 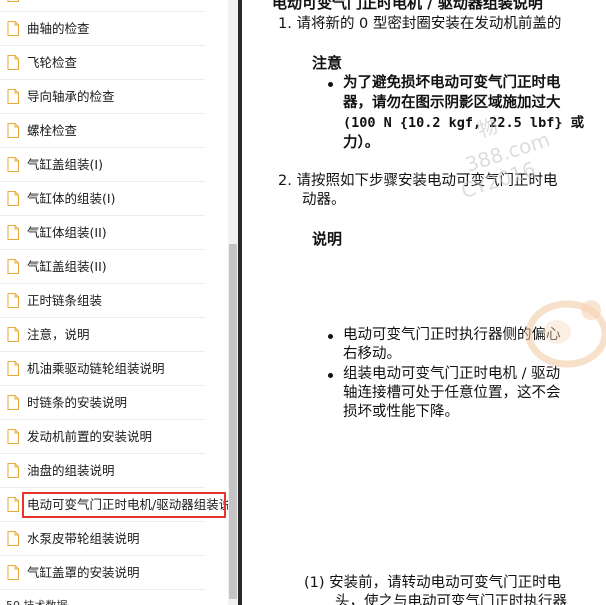 I want to click on sidebar-item-tech-data: 50 技术数据, so click(x=114, y=600).